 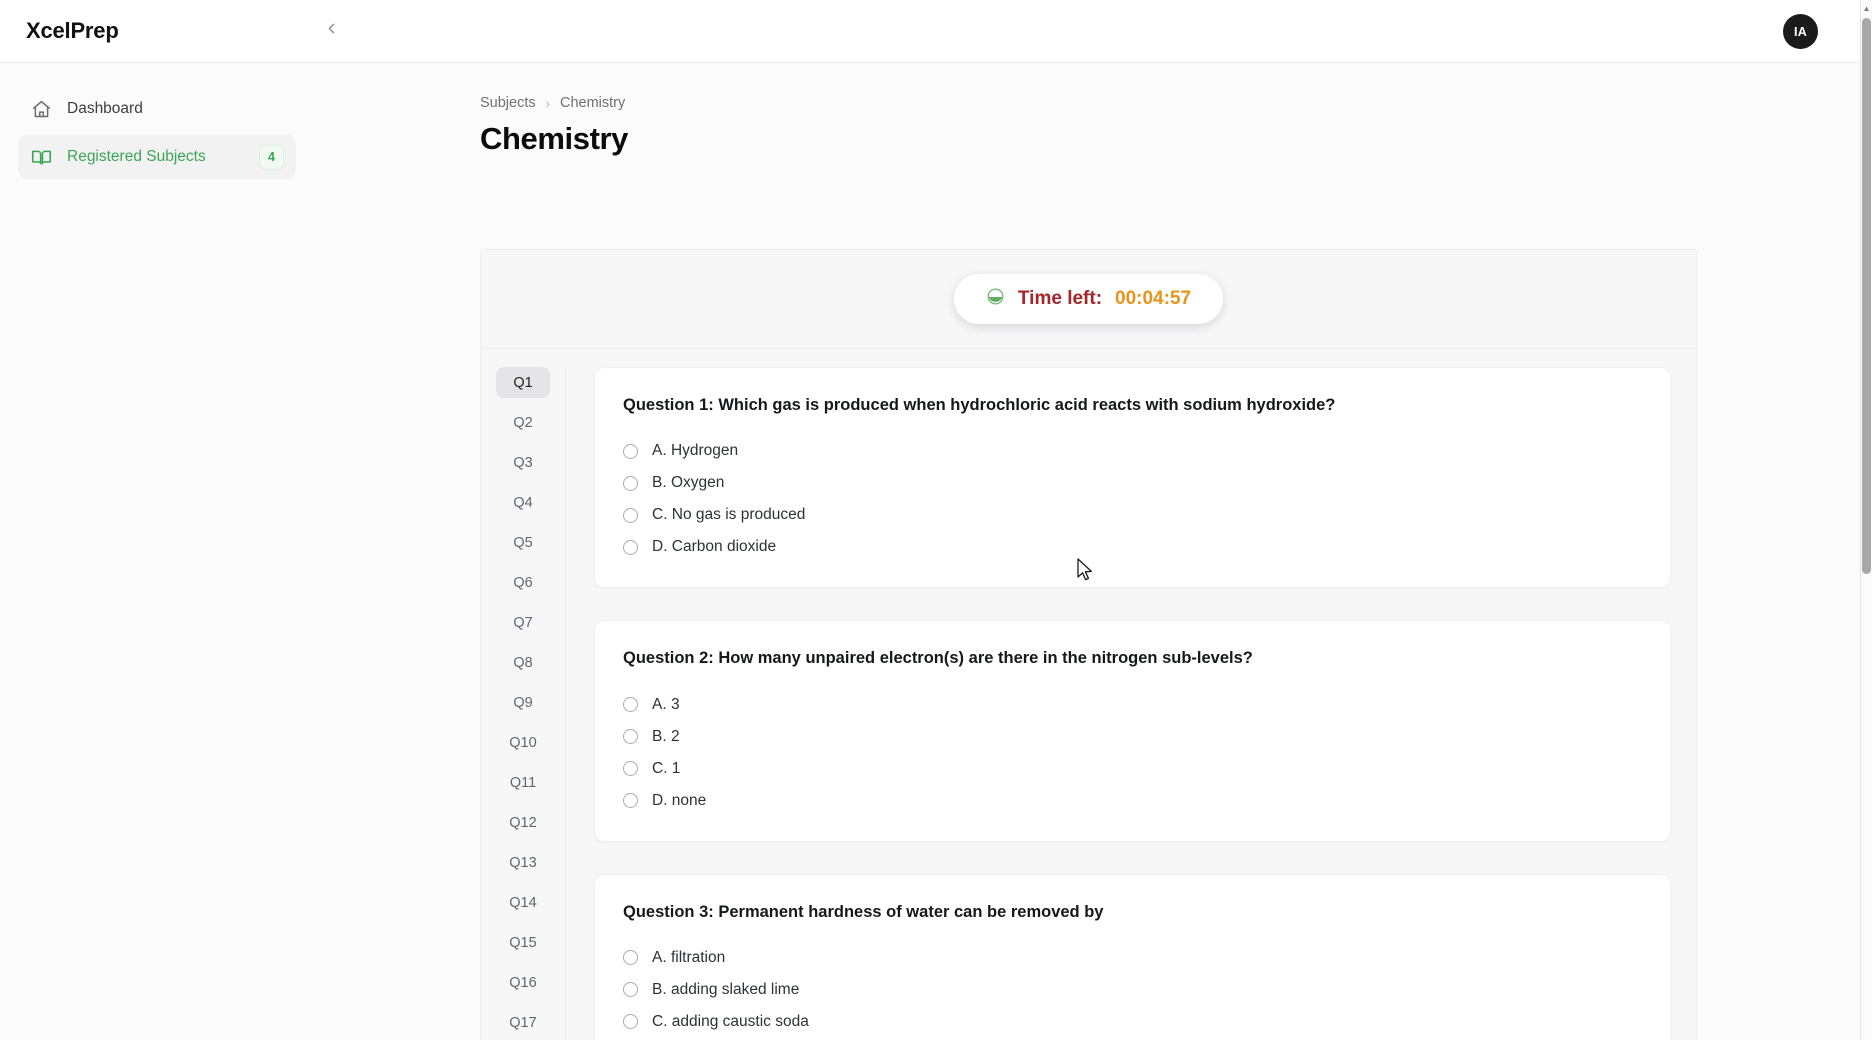 I want to click on sidebar-item-dashboard: Dashboard, so click(x=157, y=109).